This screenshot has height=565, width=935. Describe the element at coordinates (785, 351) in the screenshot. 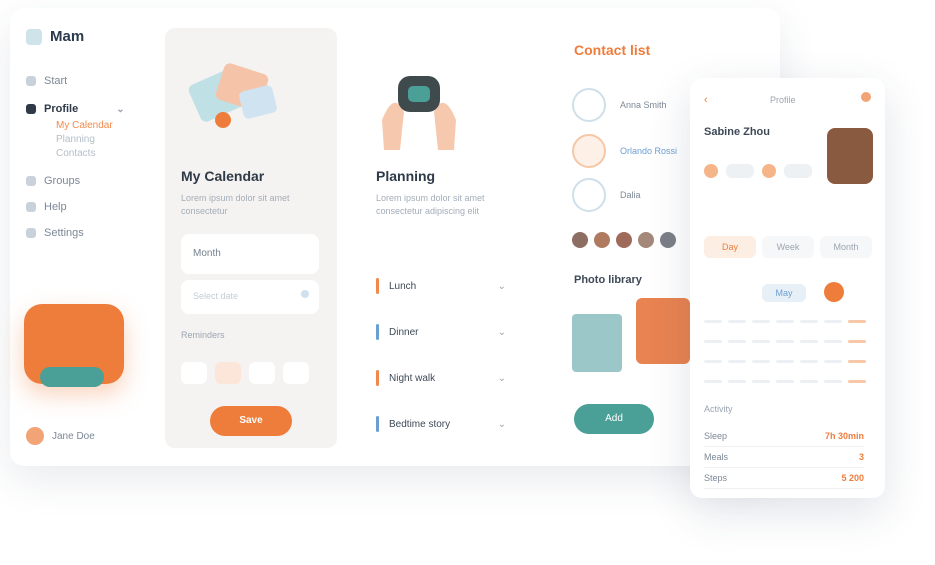

I see `calendar-grid` at that location.